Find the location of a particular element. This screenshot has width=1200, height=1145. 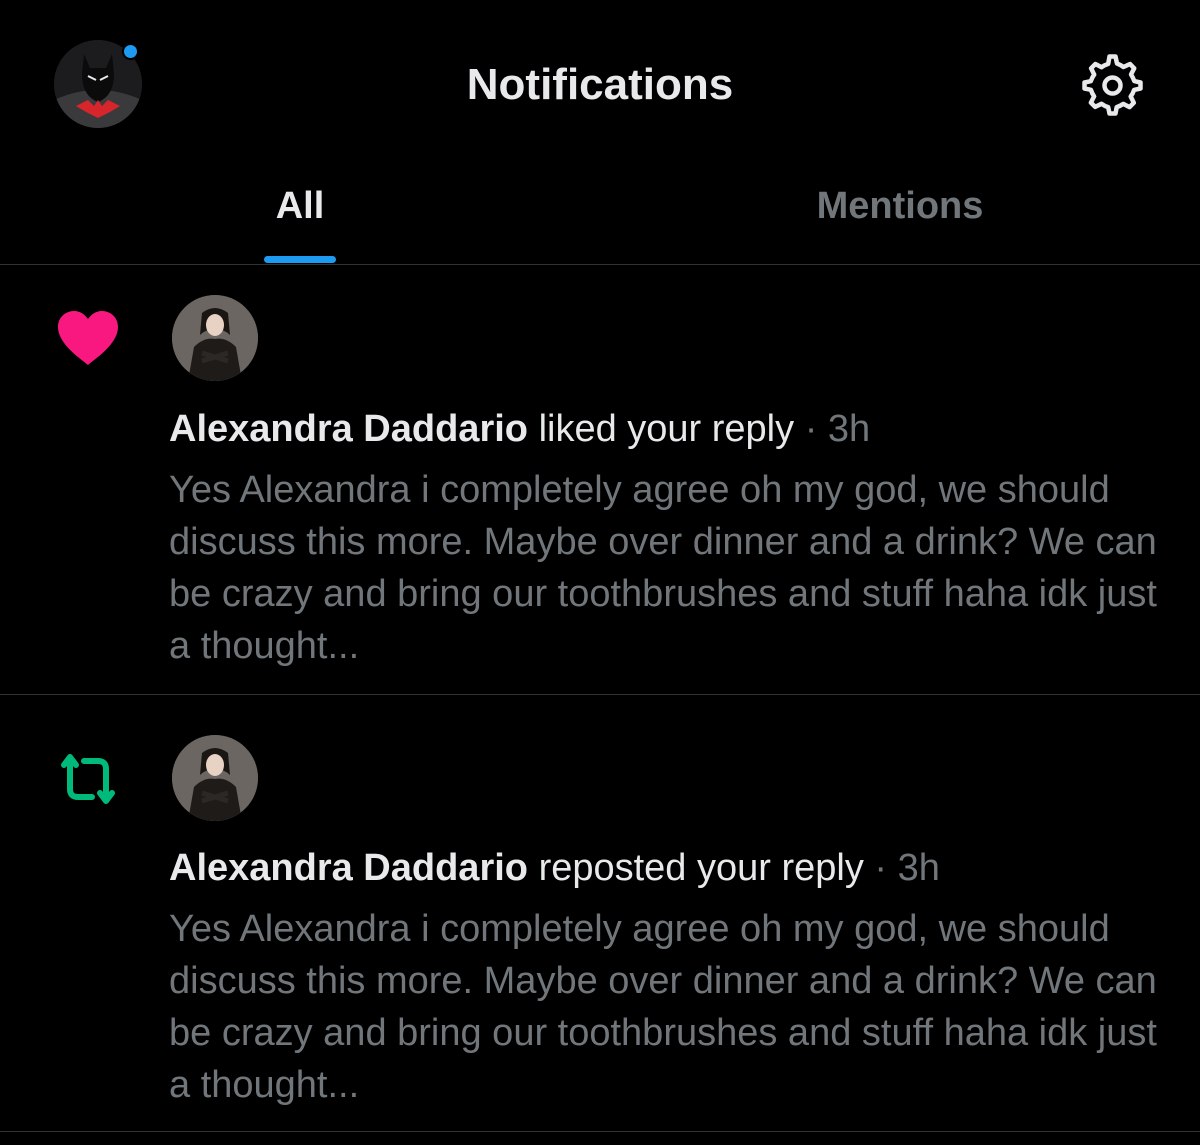

tab-all: All is located at coordinates (300, 217).